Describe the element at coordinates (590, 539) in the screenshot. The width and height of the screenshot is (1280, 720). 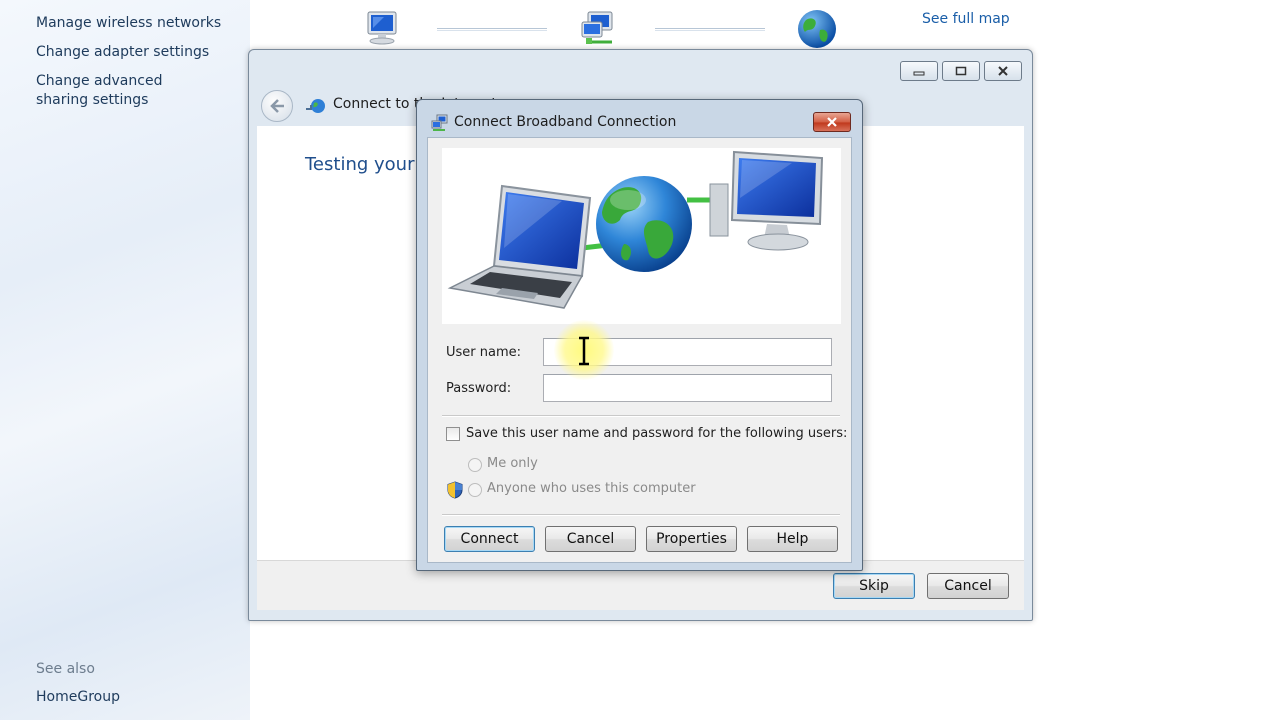
I see `dialog-cancel-button: Cancel` at that location.